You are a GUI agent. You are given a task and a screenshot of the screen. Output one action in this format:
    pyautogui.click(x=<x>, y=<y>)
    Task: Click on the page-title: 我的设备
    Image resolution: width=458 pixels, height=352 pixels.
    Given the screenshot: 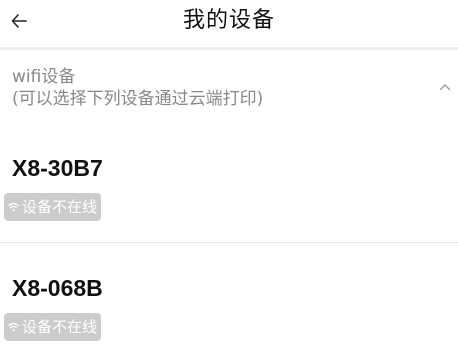 What is the action you would take?
    pyautogui.click(x=228, y=20)
    